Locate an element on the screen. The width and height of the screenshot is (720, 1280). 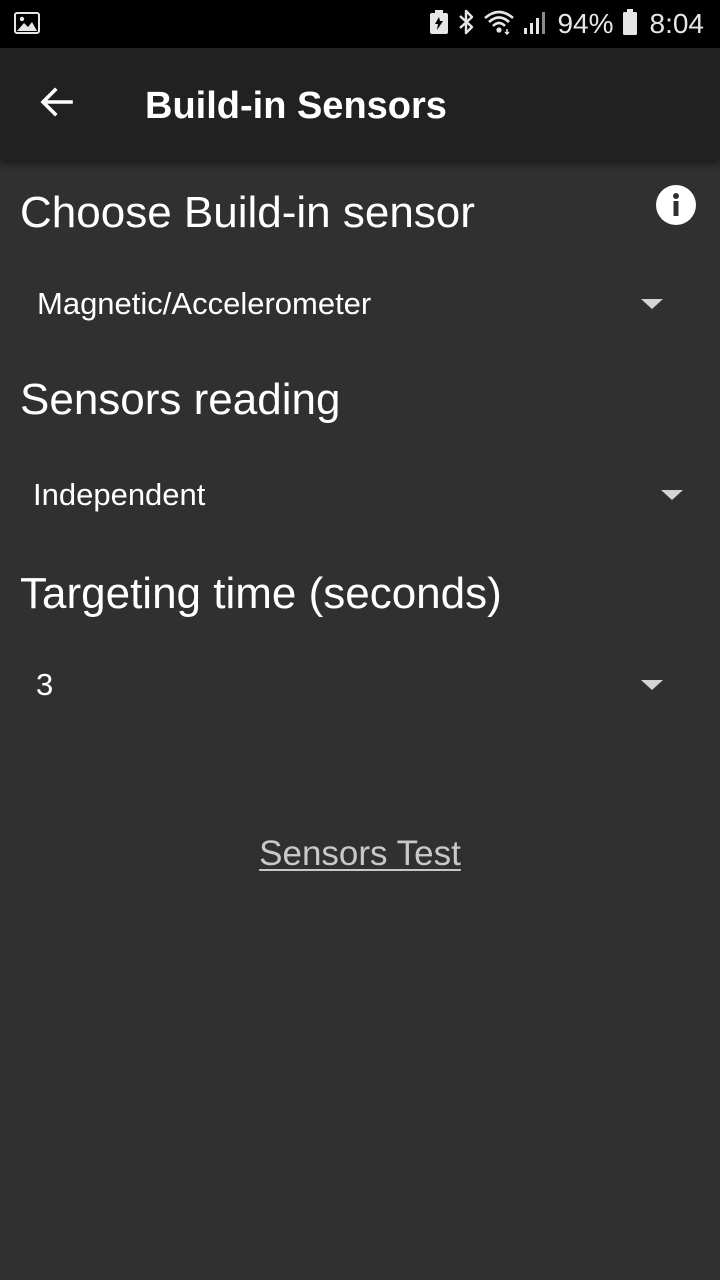
app-bar: Build-in Sensors is located at coordinates (360, 104).